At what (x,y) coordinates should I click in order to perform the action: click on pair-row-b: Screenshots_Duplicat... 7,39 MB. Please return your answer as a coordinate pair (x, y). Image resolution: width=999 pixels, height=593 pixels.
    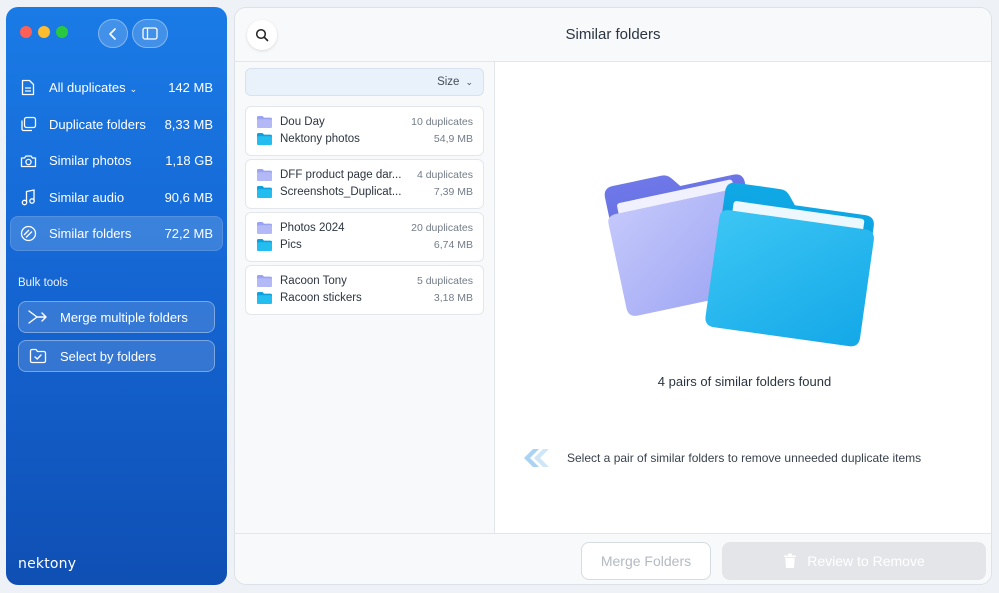
    Looking at the image, I should click on (365, 192).